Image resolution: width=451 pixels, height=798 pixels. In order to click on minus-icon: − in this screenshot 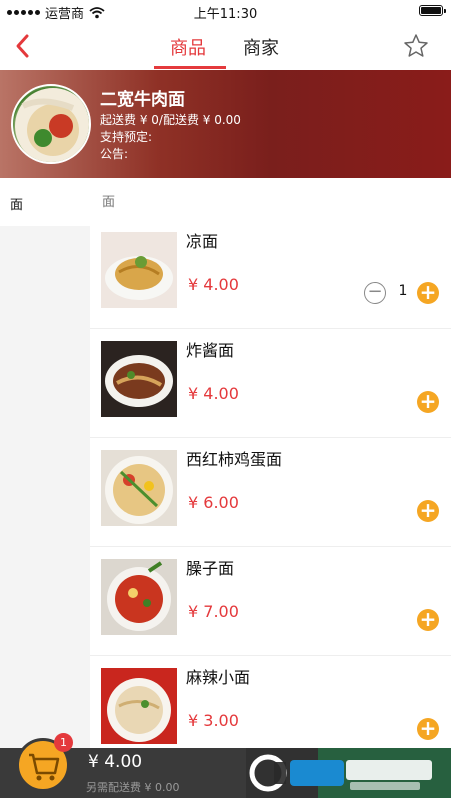, I will do `click(375, 293)`.